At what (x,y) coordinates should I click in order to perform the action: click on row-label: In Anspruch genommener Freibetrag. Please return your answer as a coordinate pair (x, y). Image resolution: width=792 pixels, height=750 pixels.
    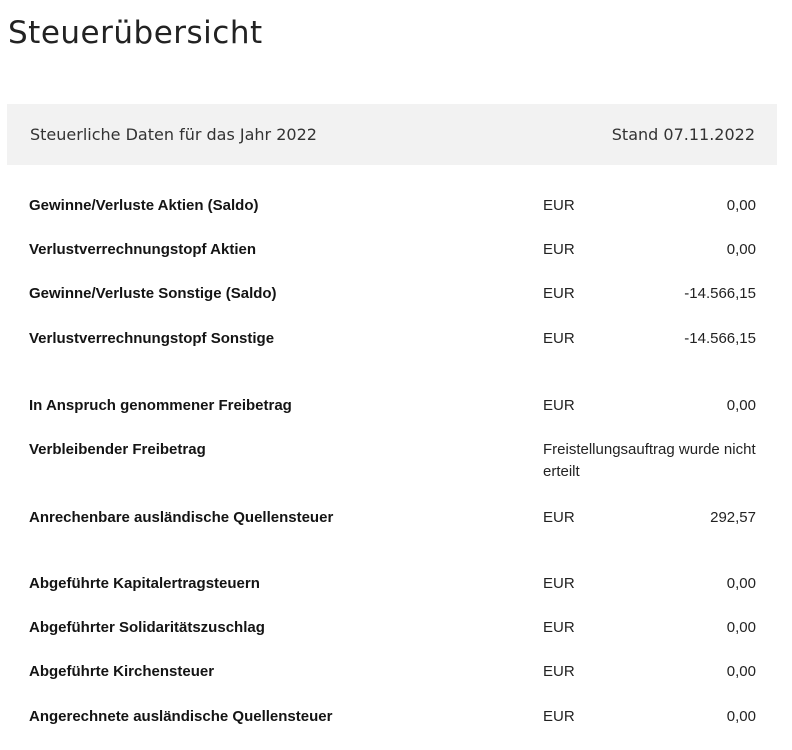
    Looking at the image, I should click on (160, 405).